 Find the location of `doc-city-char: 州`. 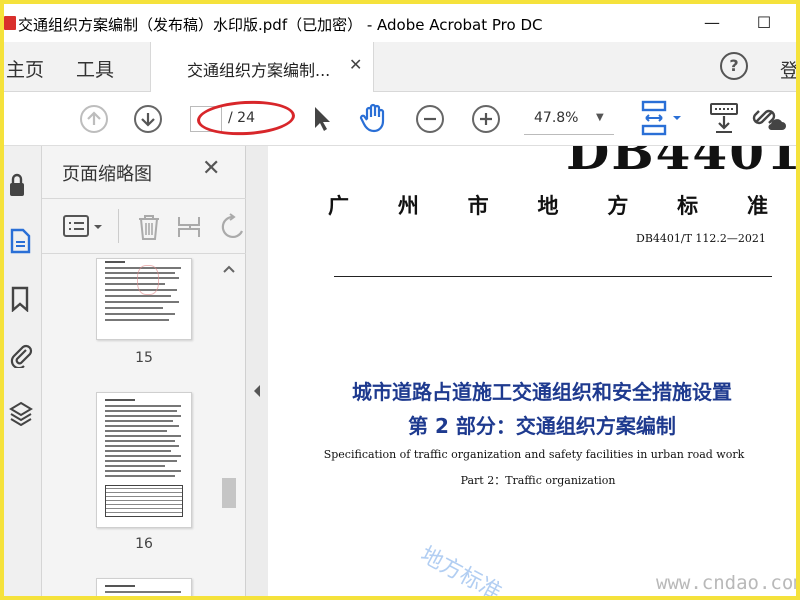

doc-city-char: 州 is located at coordinates (408, 206).